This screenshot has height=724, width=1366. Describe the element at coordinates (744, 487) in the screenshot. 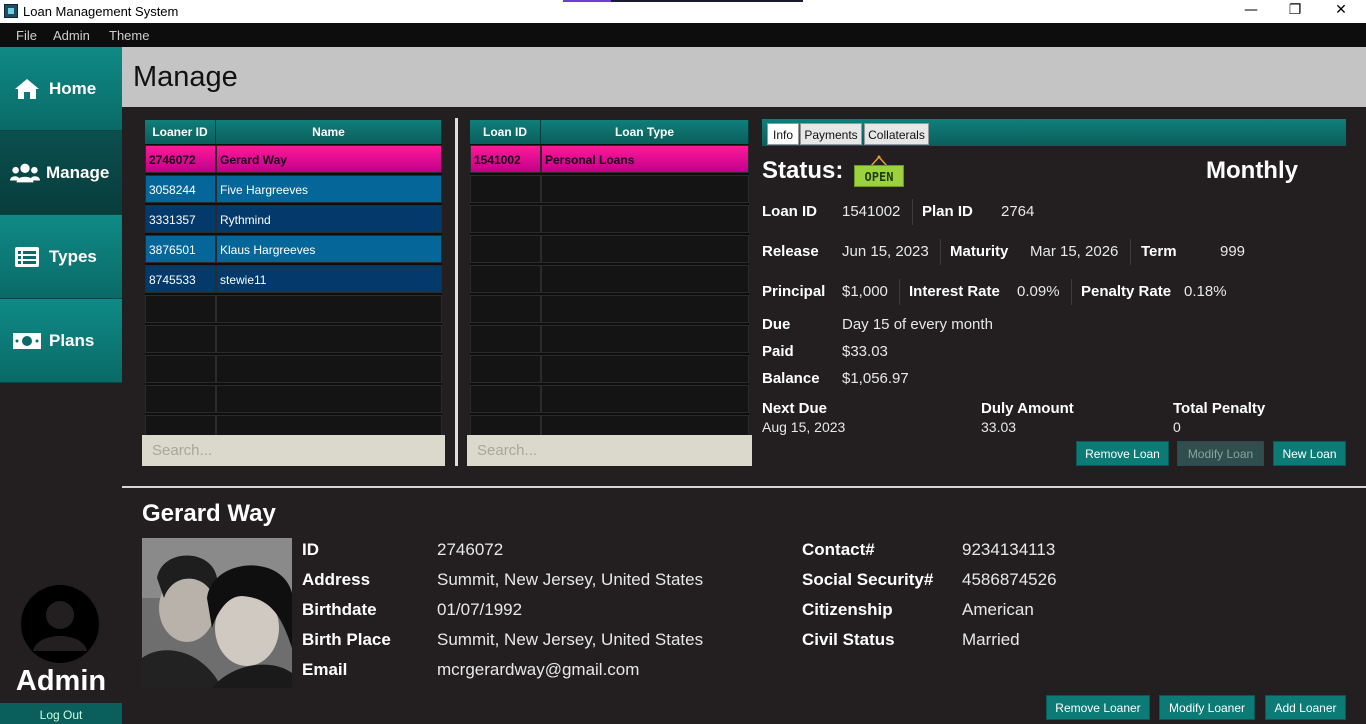

I see `horizontal-divider` at that location.